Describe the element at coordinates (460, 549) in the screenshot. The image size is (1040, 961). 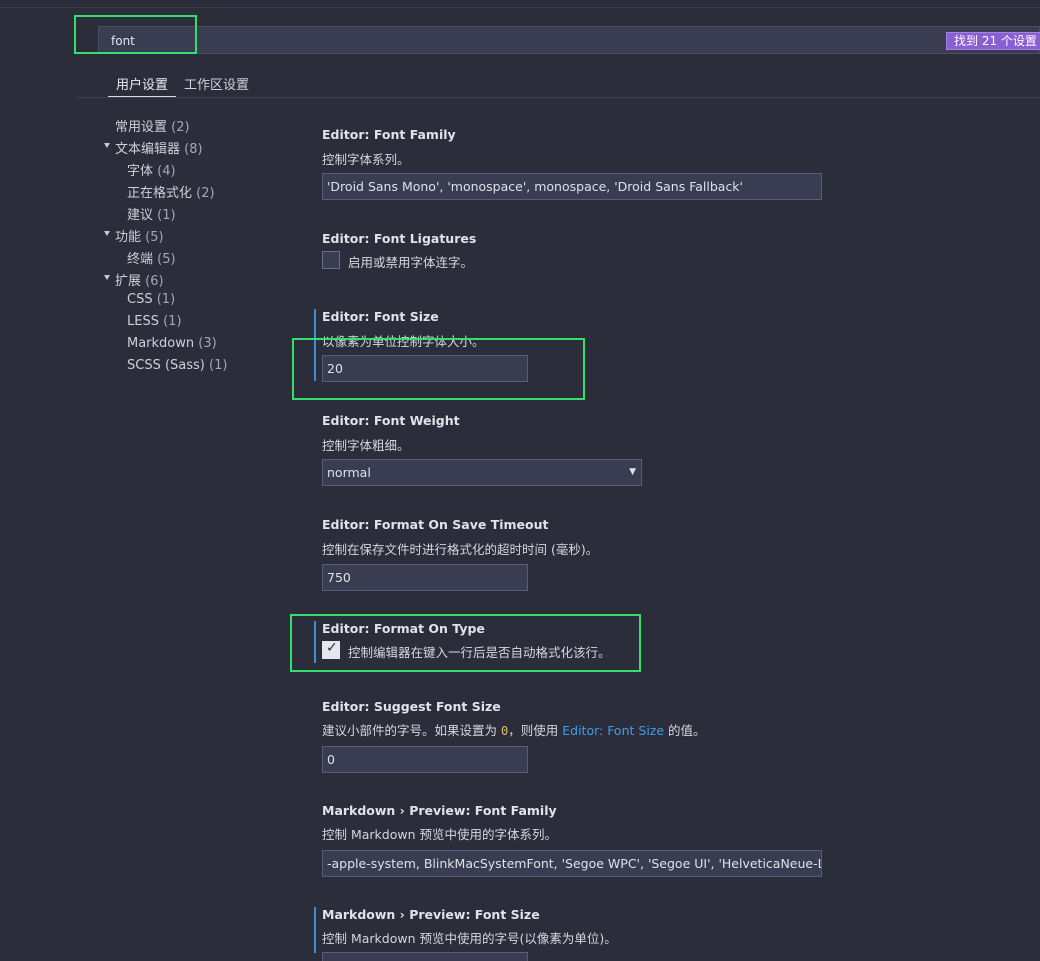
I see `setting-desc-format-on-save-timeout: 控制在保存文件时进行格式化的超时时间 (毫秒)。` at that location.